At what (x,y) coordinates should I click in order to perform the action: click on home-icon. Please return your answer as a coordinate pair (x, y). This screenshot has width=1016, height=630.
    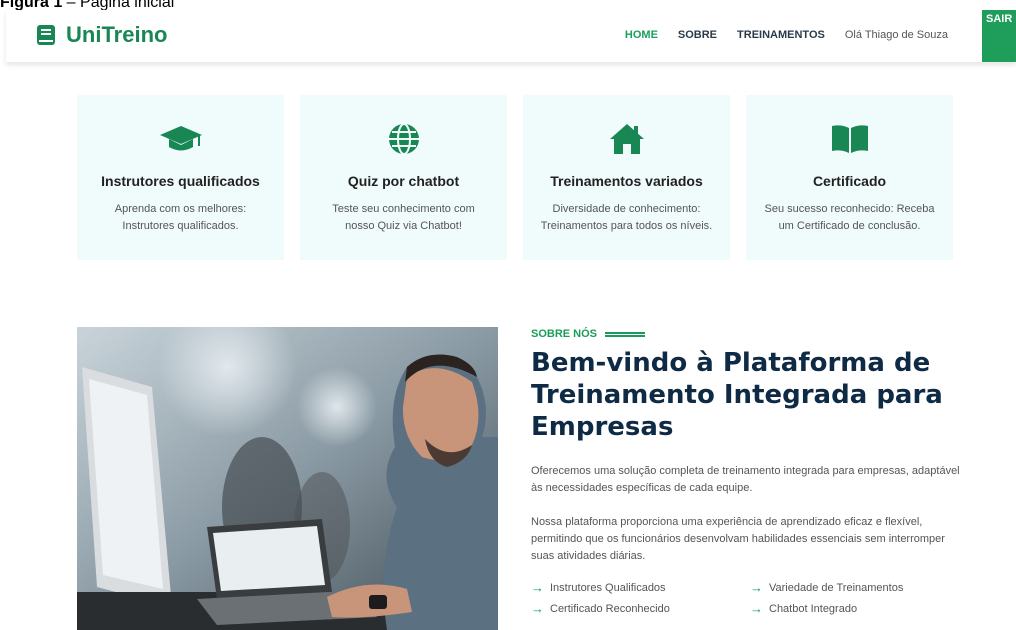
    Looking at the image, I should click on (626, 139).